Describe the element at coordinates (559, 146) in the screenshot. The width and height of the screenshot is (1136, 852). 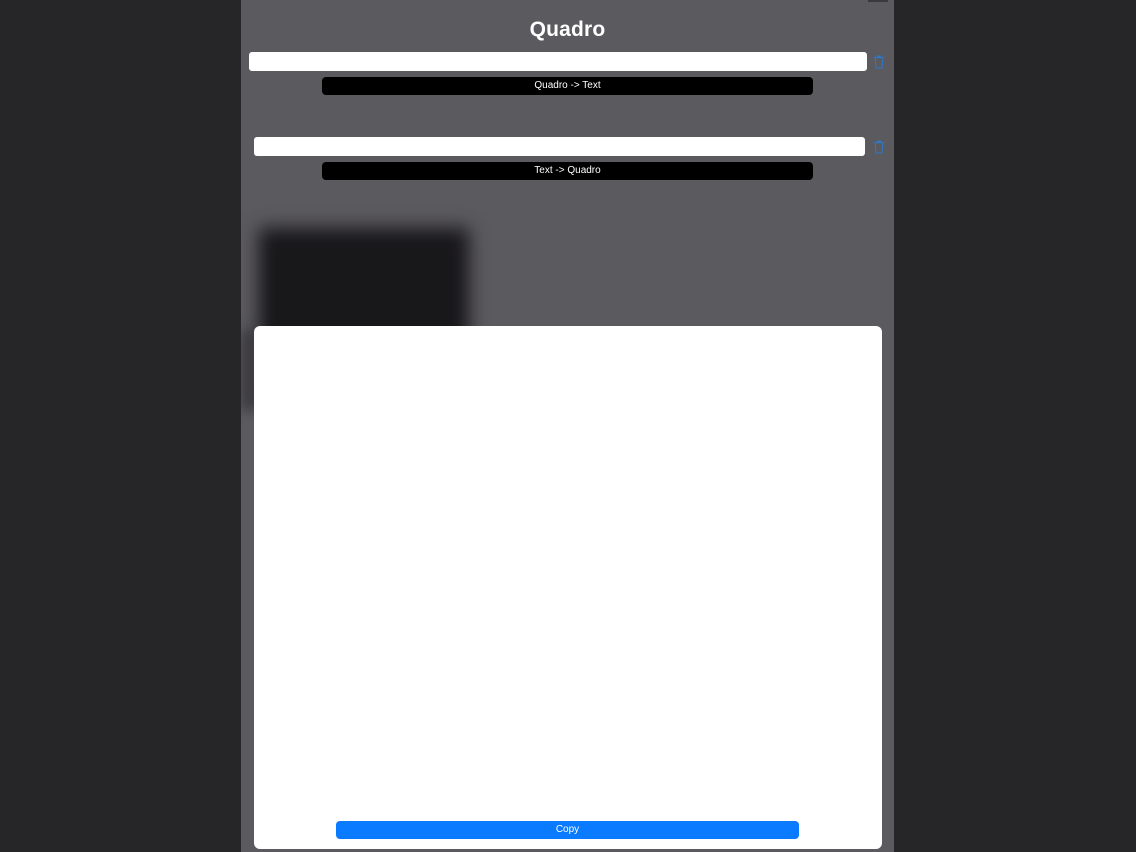
I see `text-input` at that location.